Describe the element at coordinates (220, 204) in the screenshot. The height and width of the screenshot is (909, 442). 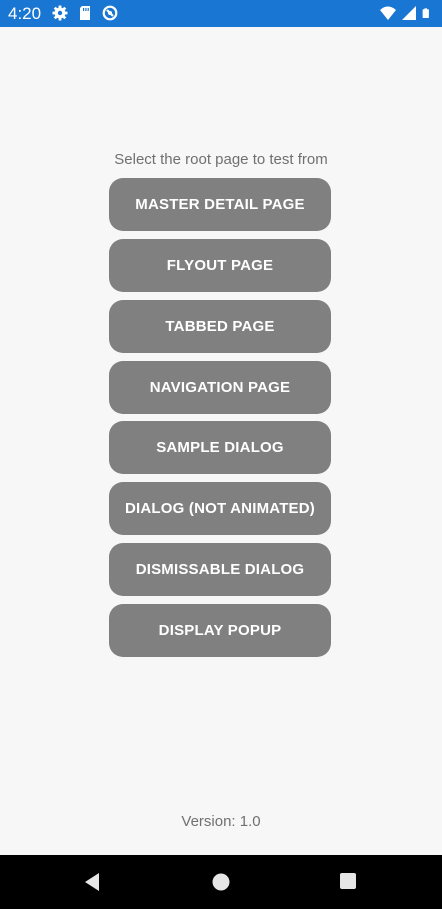
I see `master-detail-page-button: MASTER DETAIL PAGE` at that location.